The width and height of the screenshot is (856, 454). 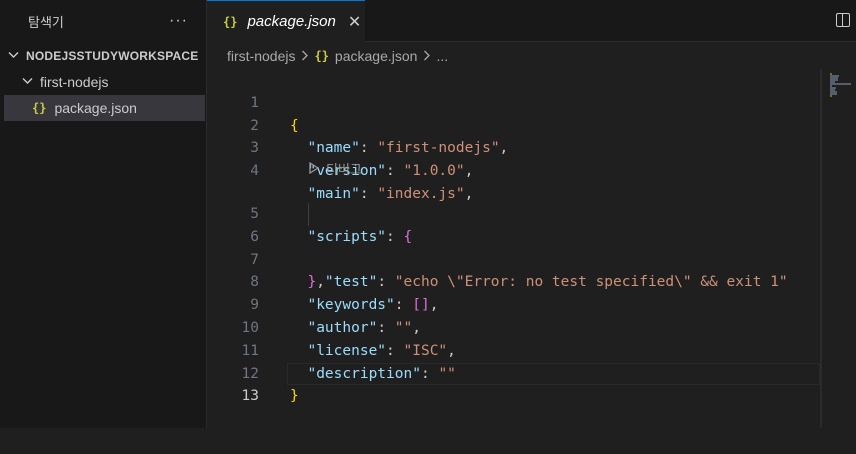 I want to click on workspace-name: NODEJSSTUDYWORKSPACE, so click(x=112, y=56).